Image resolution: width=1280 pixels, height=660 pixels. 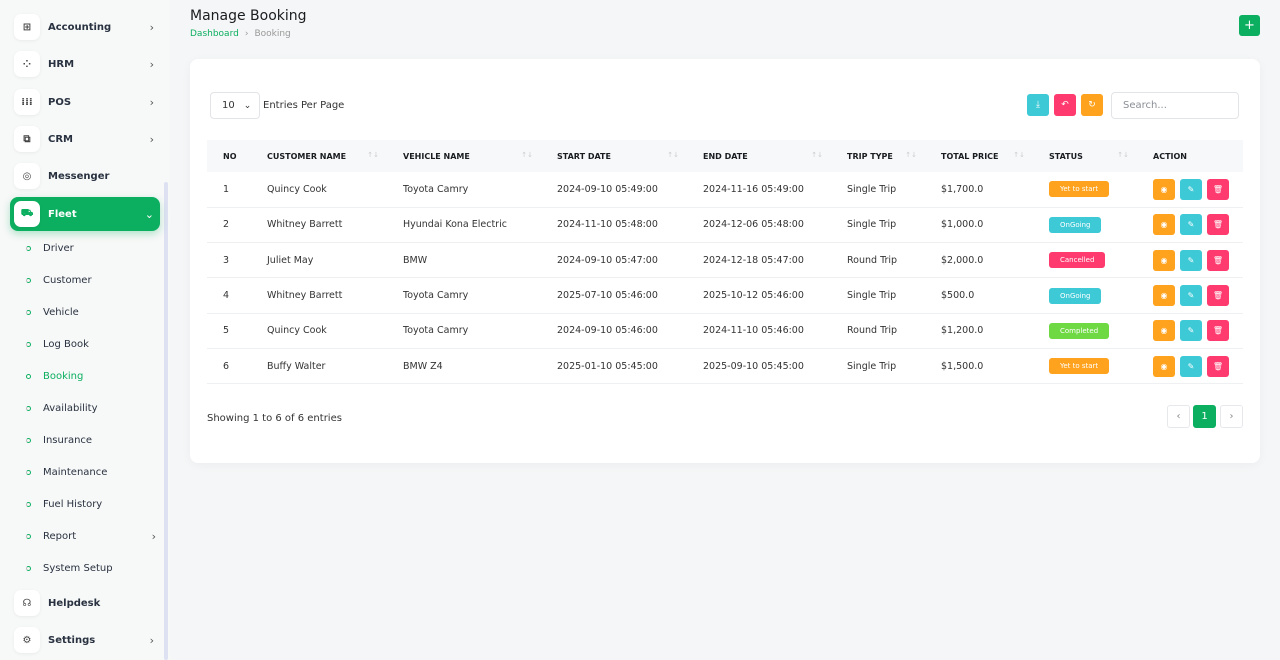 What do you see at coordinates (240, 34) in the screenshot?
I see `breadcrumb: Dashboard › Booking` at bounding box center [240, 34].